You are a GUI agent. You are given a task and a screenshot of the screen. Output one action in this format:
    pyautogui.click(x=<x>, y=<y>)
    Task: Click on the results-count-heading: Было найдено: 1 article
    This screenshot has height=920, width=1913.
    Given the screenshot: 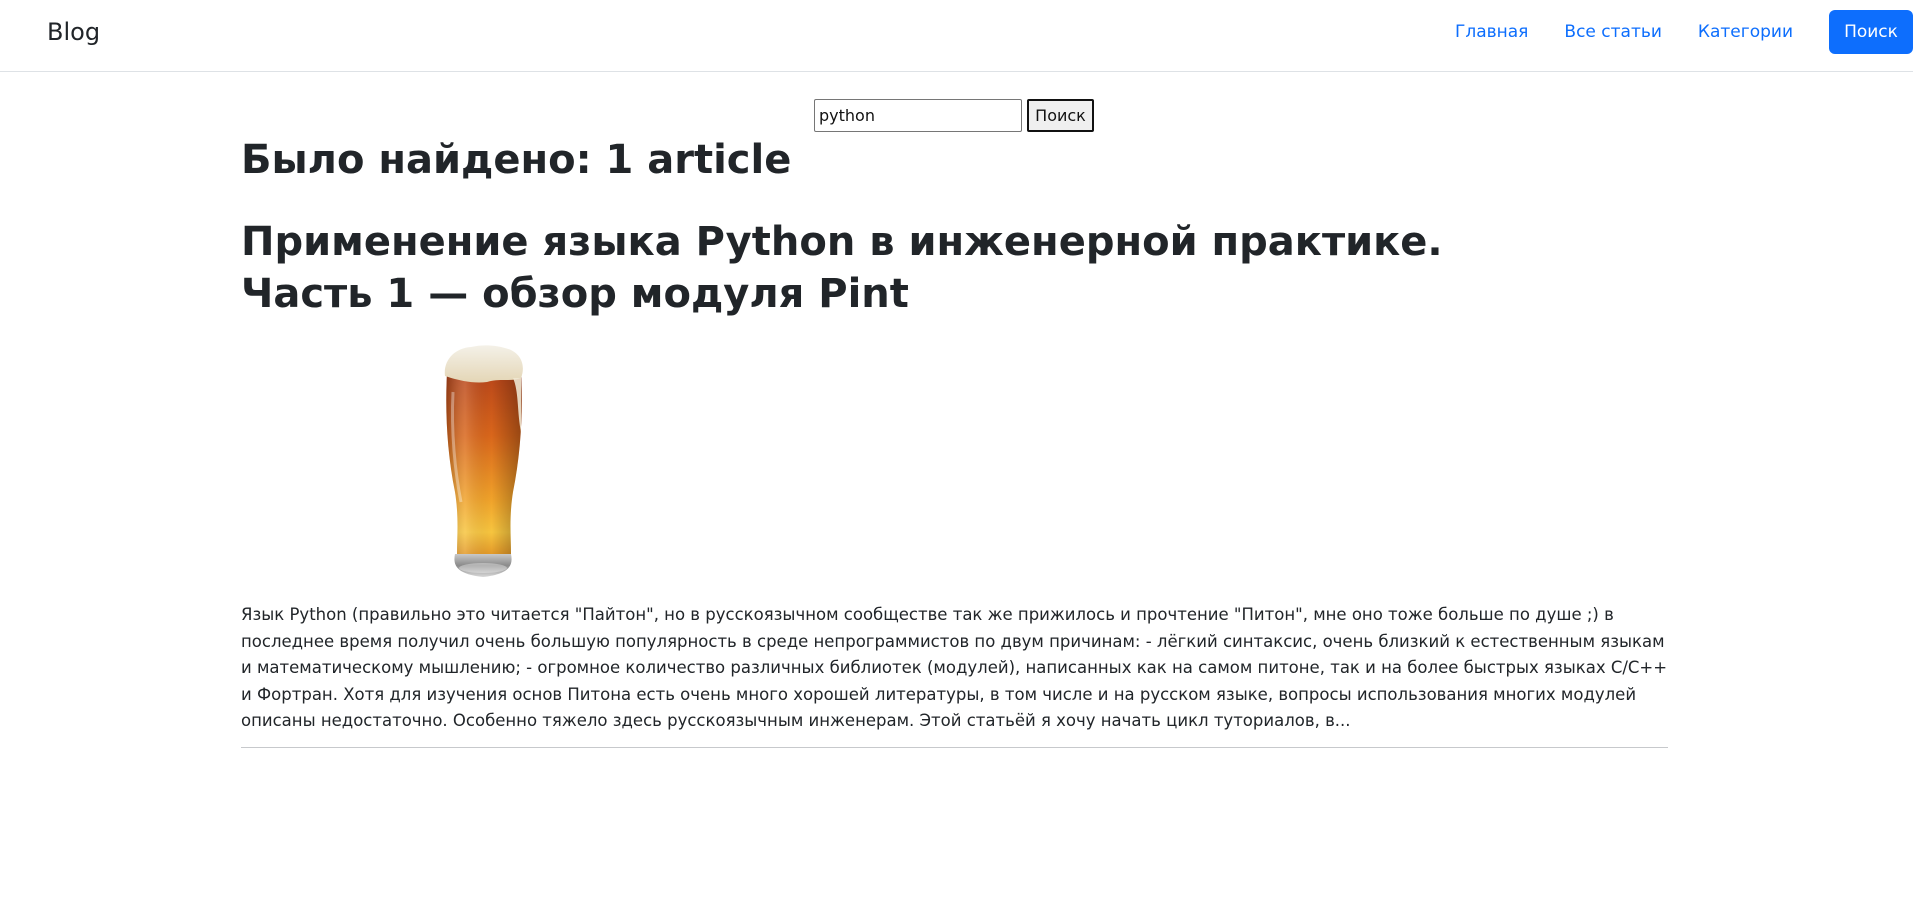 What is the action you would take?
    pyautogui.click(x=516, y=160)
    